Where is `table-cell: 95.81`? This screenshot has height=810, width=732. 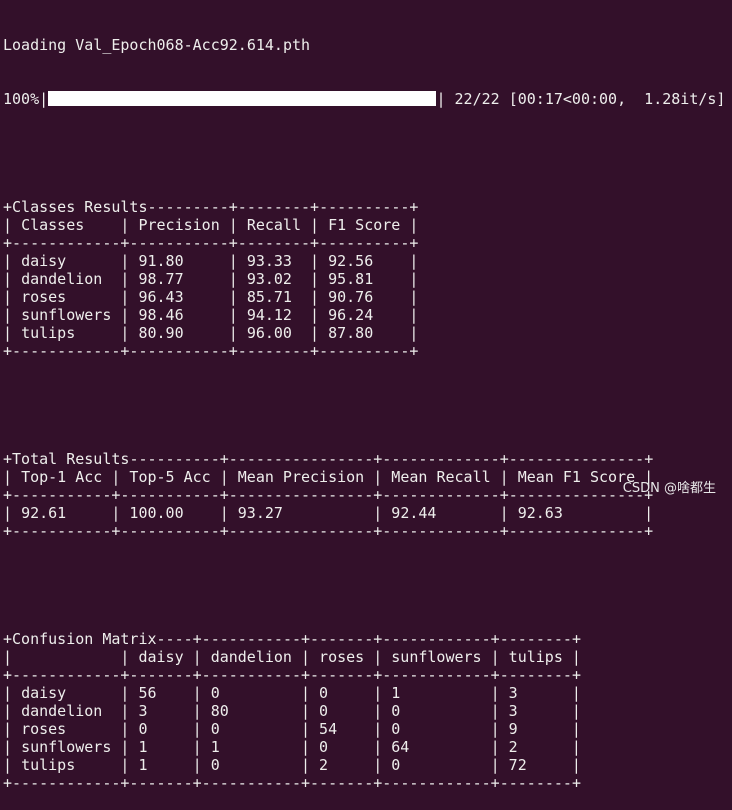 table-cell: 95.81 is located at coordinates (351, 279).